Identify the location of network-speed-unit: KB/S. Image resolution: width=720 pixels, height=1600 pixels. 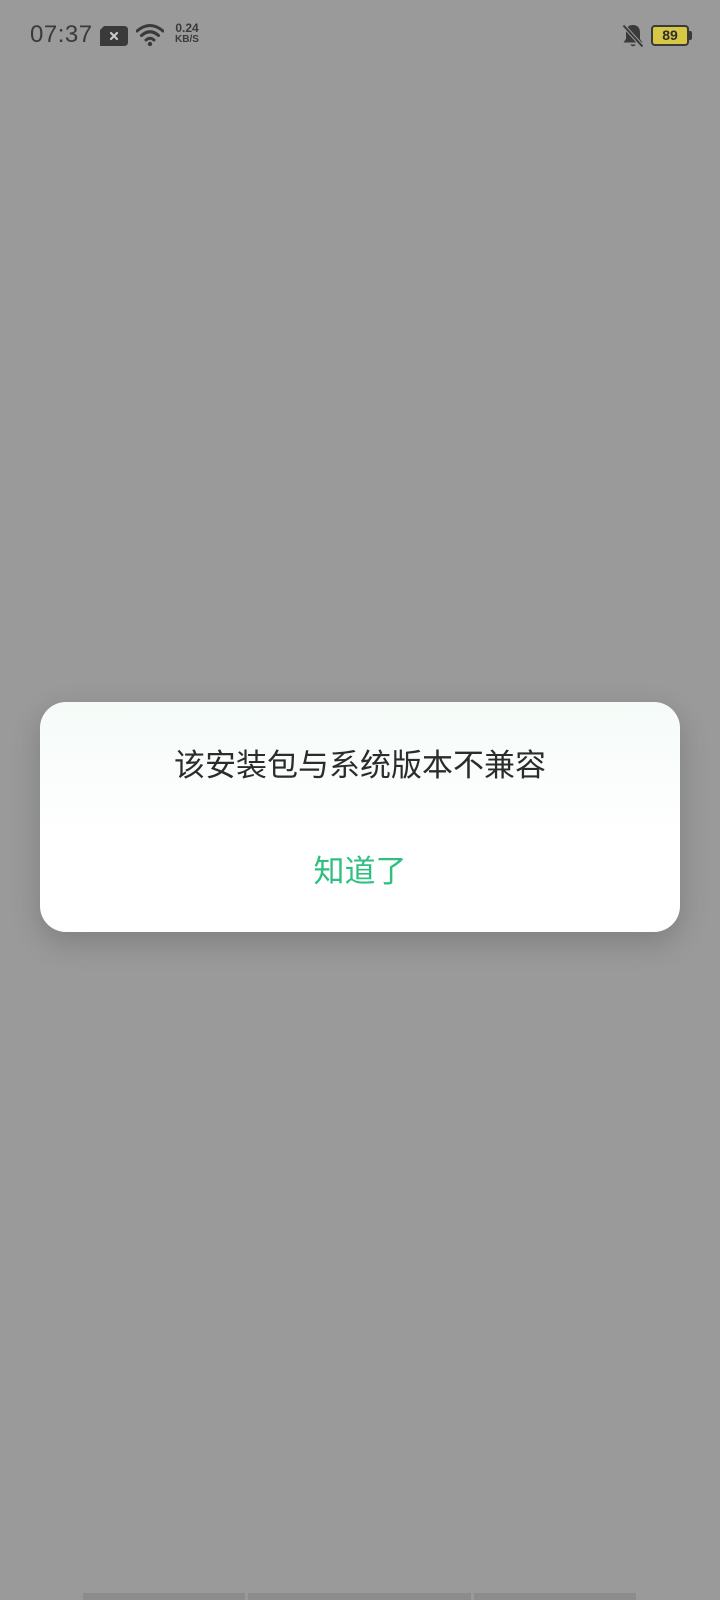
(187, 39).